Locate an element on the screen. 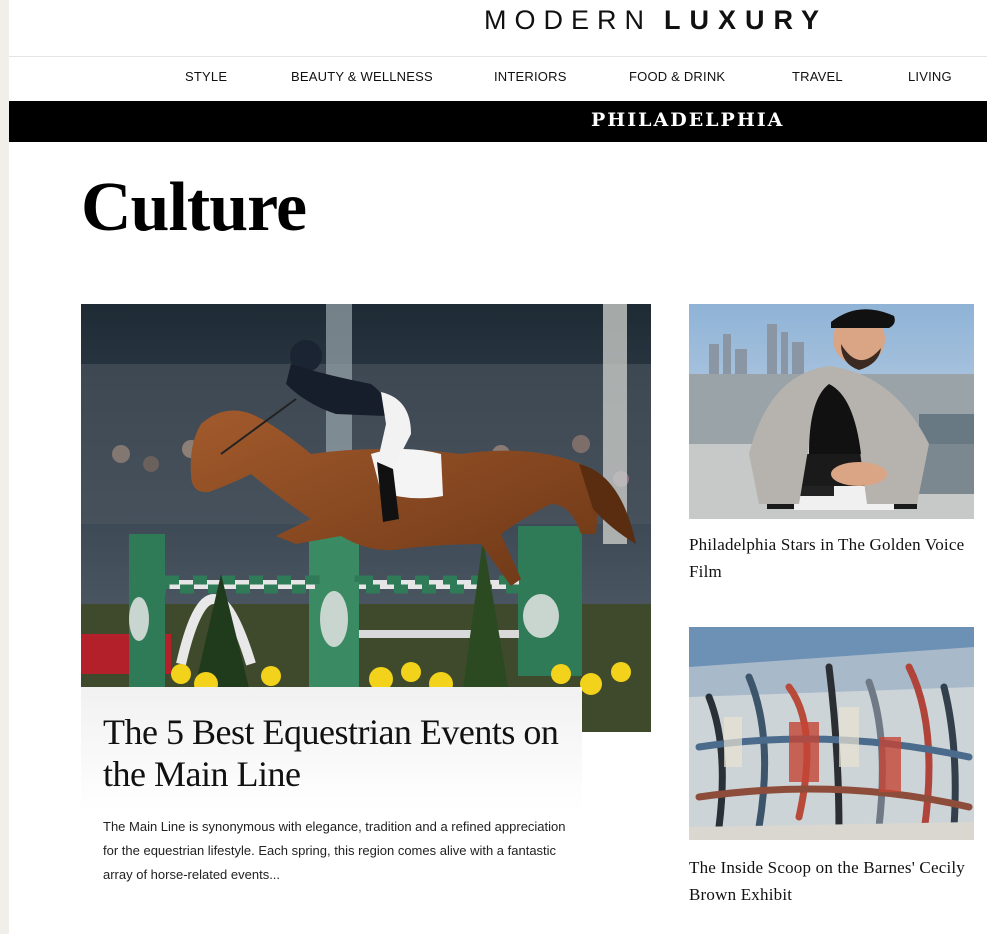 This screenshot has width=987, height=934. nav-item-style: STYLE is located at coordinates (206, 76).